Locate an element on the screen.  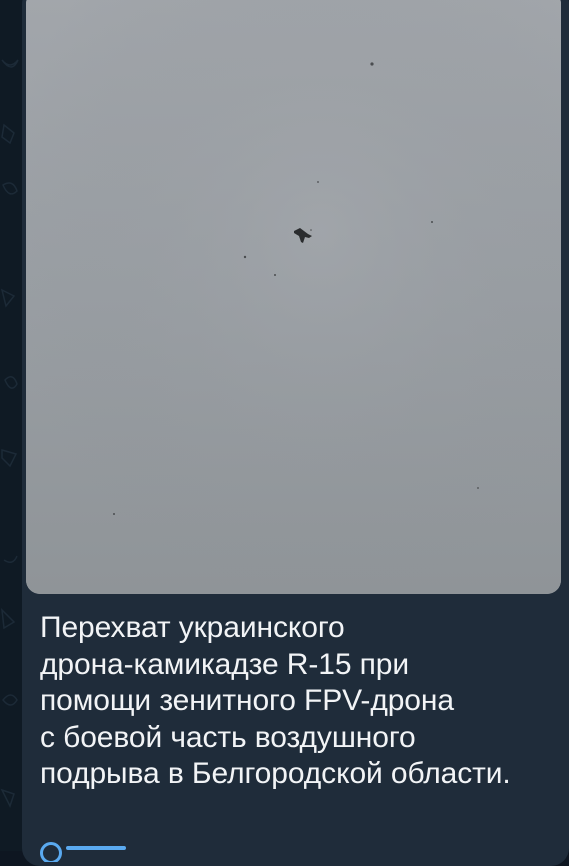
link-text-fragment is located at coordinates (96, 848).